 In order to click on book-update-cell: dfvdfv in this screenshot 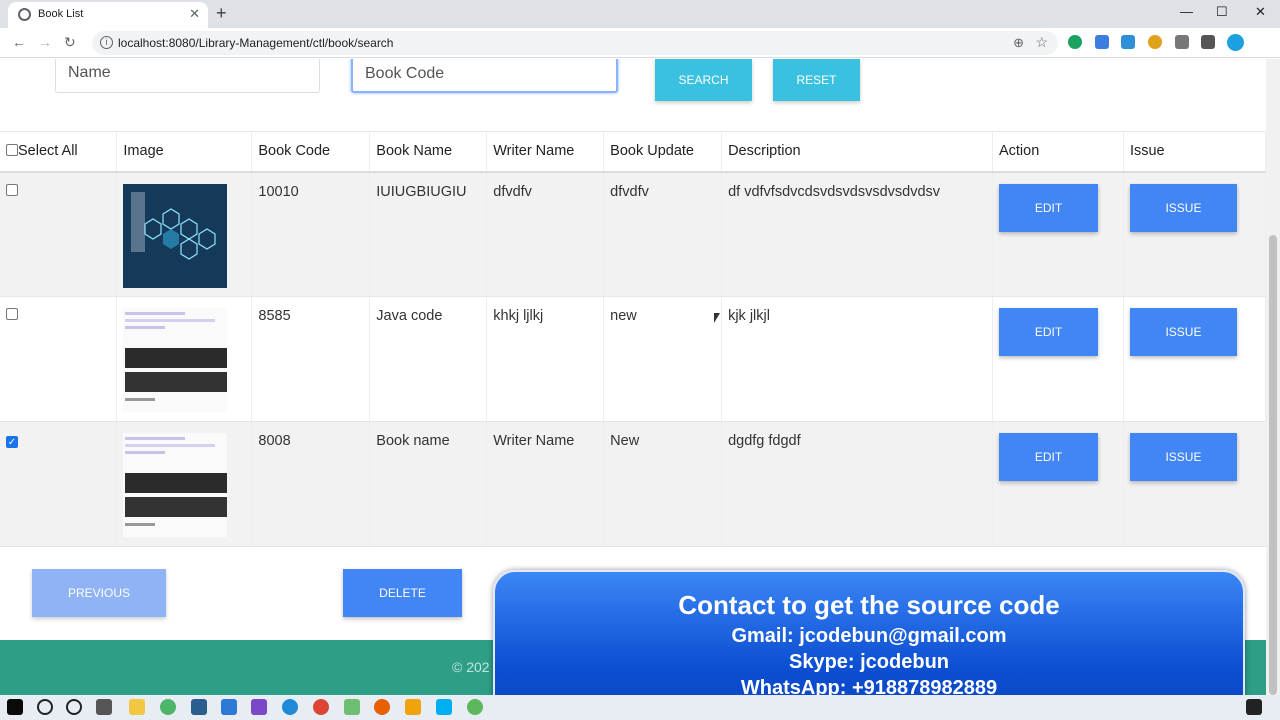, I will do `click(663, 234)`.